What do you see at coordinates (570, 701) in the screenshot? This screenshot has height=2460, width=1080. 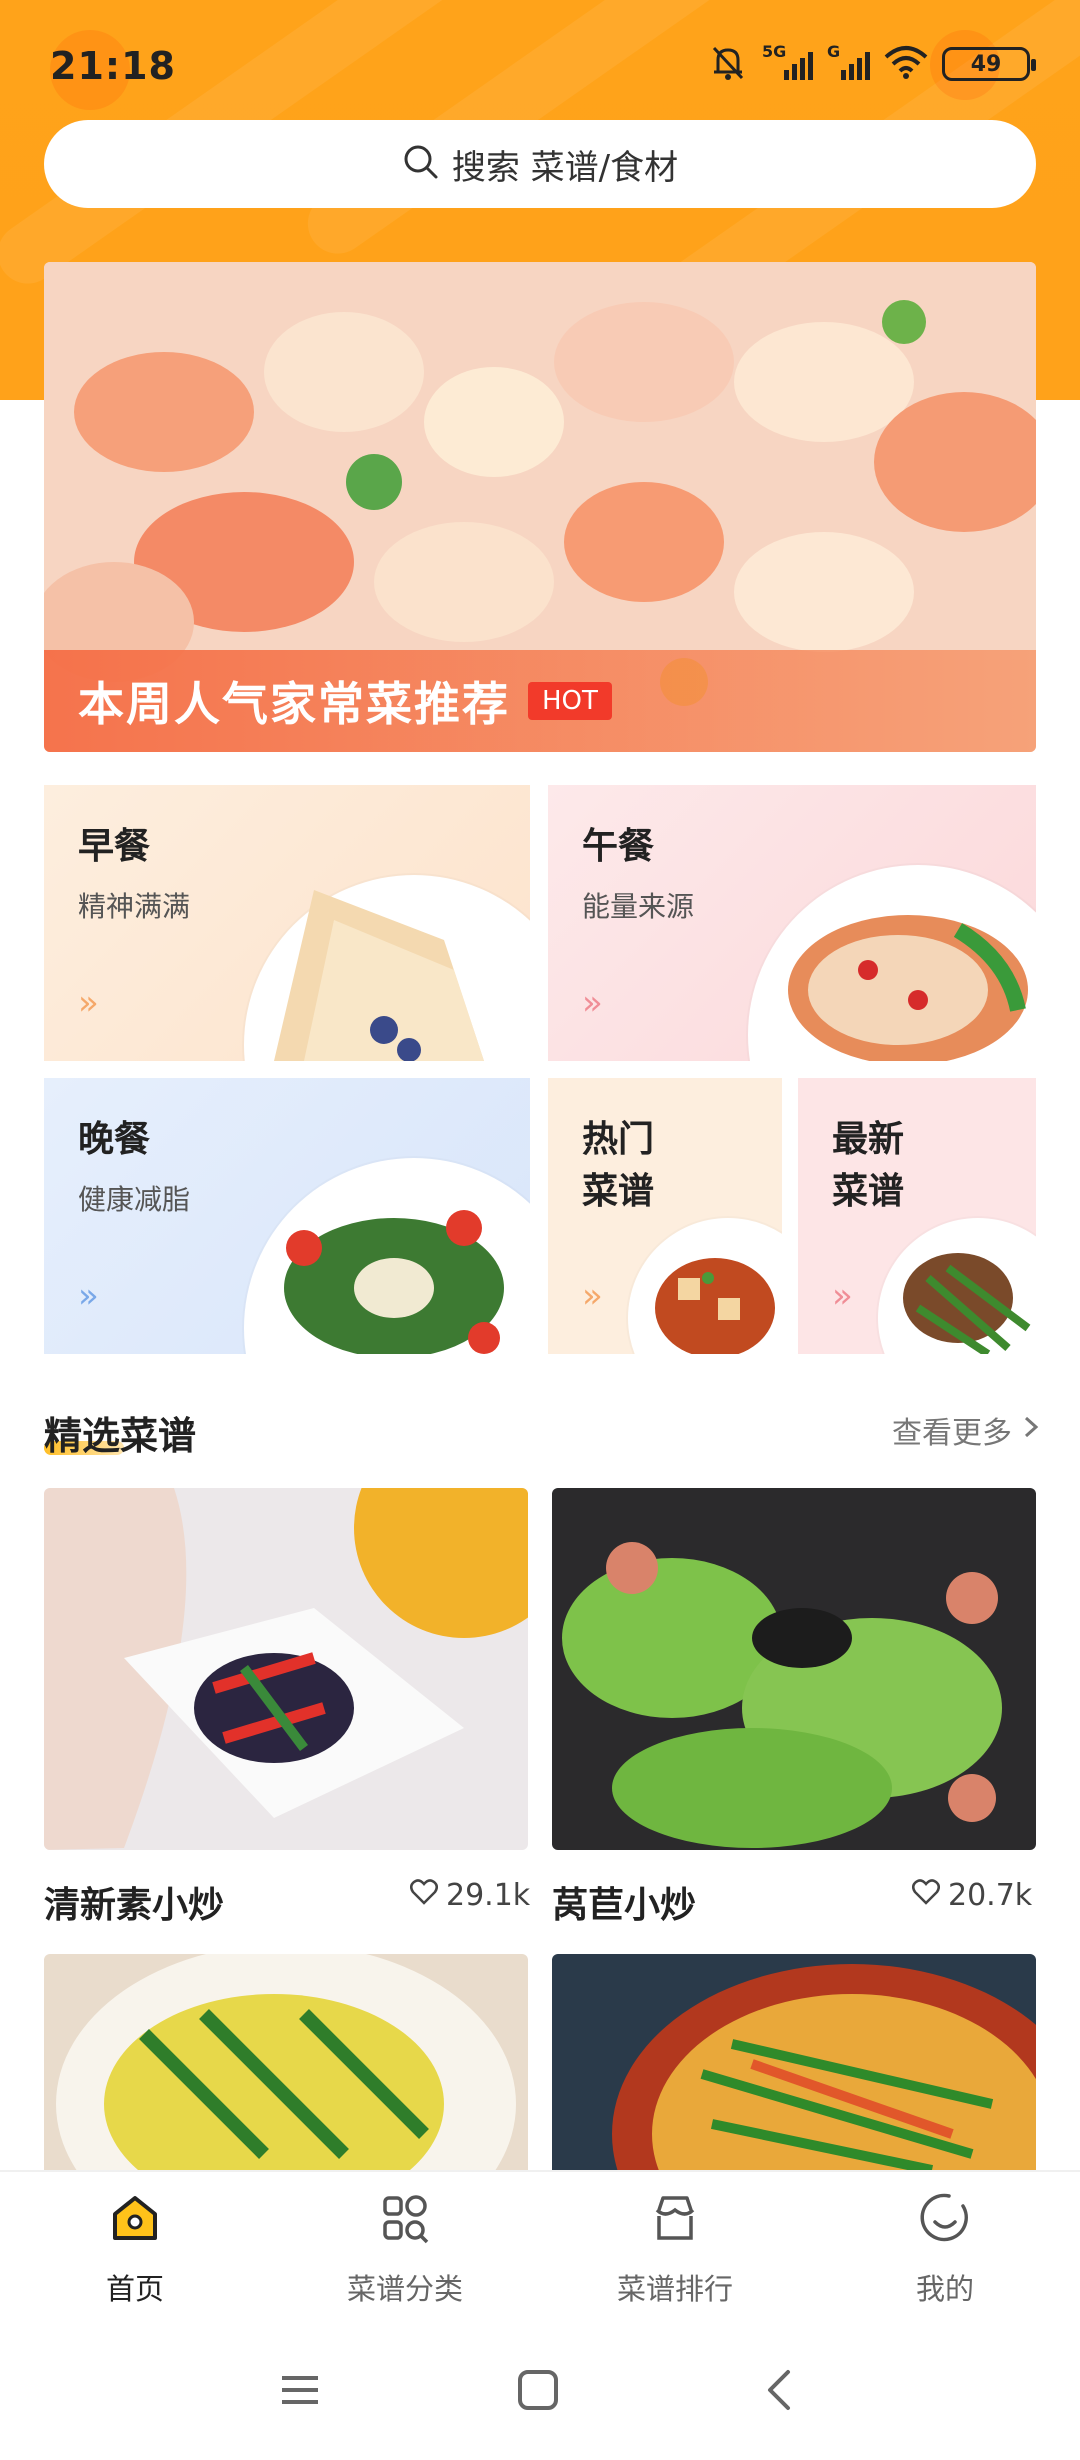 I see `hot-badge: HOT` at bounding box center [570, 701].